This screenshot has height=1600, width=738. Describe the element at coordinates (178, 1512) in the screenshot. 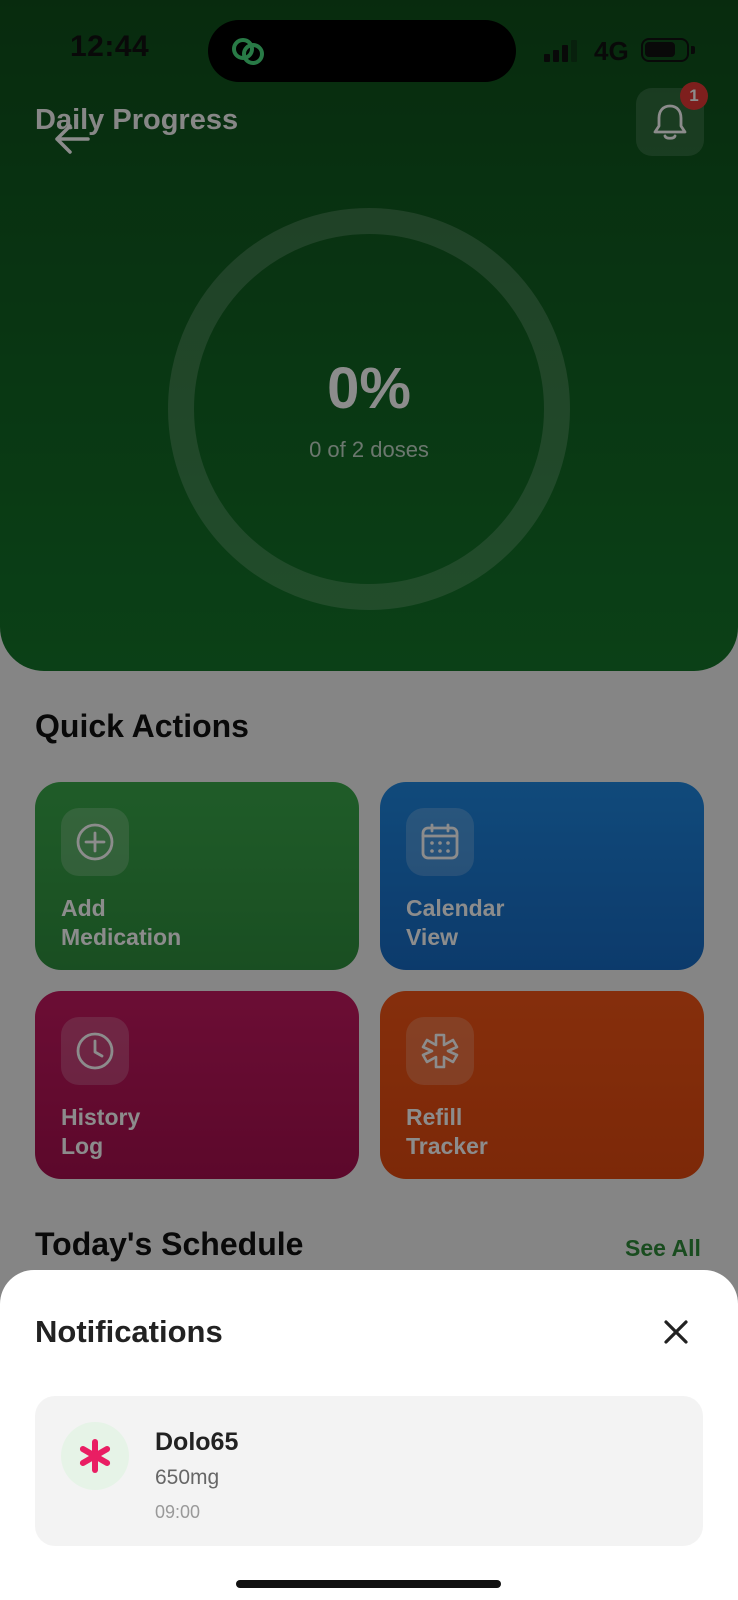

I see `medication-time: 09:00` at that location.